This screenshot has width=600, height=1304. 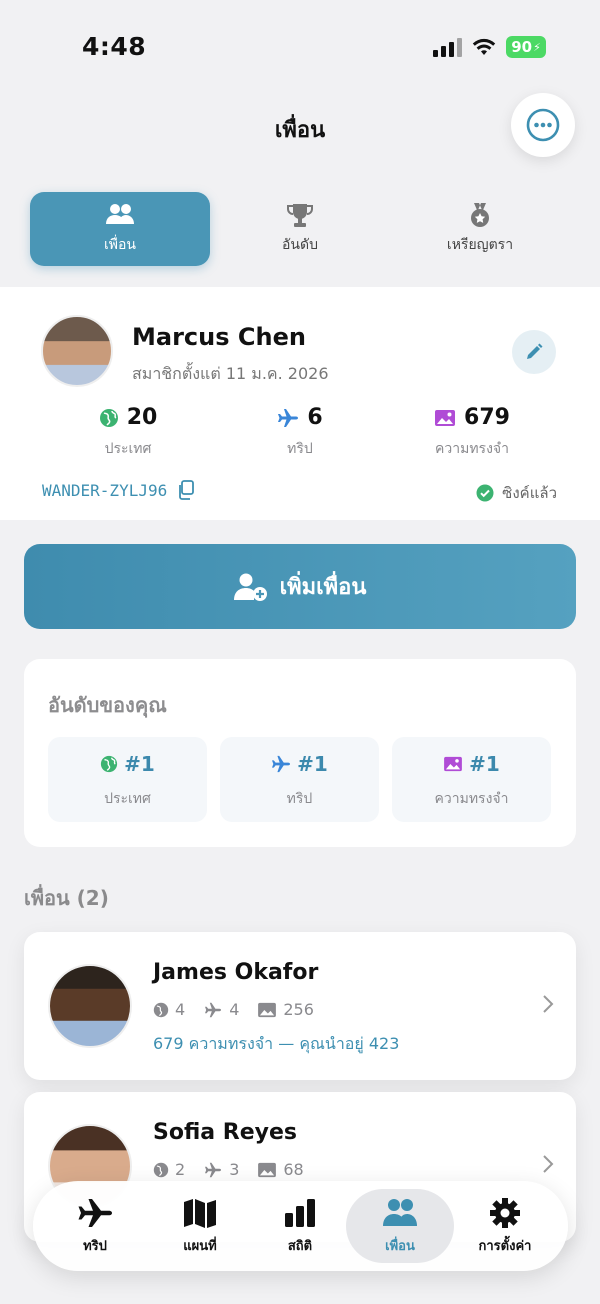 What do you see at coordinates (114, 46) in the screenshot?
I see `status-time: 4:48` at bounding box center [114, 46].